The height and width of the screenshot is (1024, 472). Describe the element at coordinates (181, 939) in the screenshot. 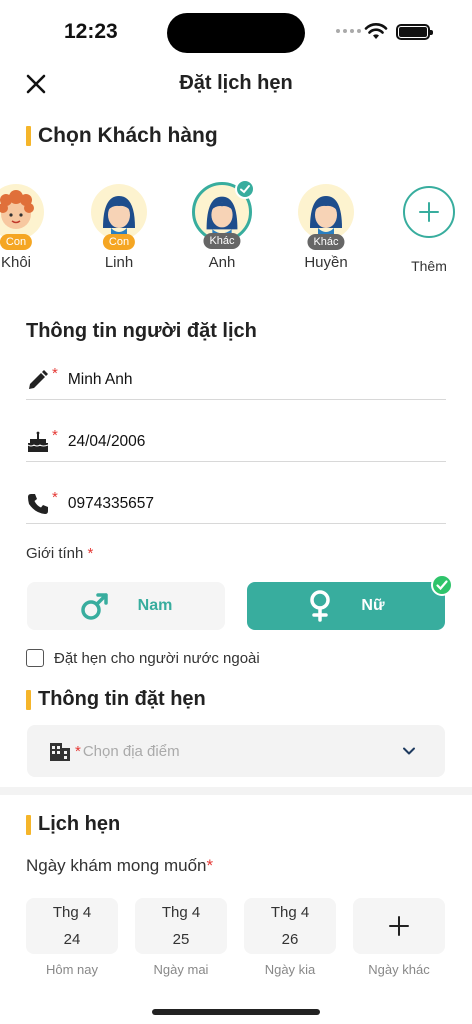

I see `date-day: 25` at that location.